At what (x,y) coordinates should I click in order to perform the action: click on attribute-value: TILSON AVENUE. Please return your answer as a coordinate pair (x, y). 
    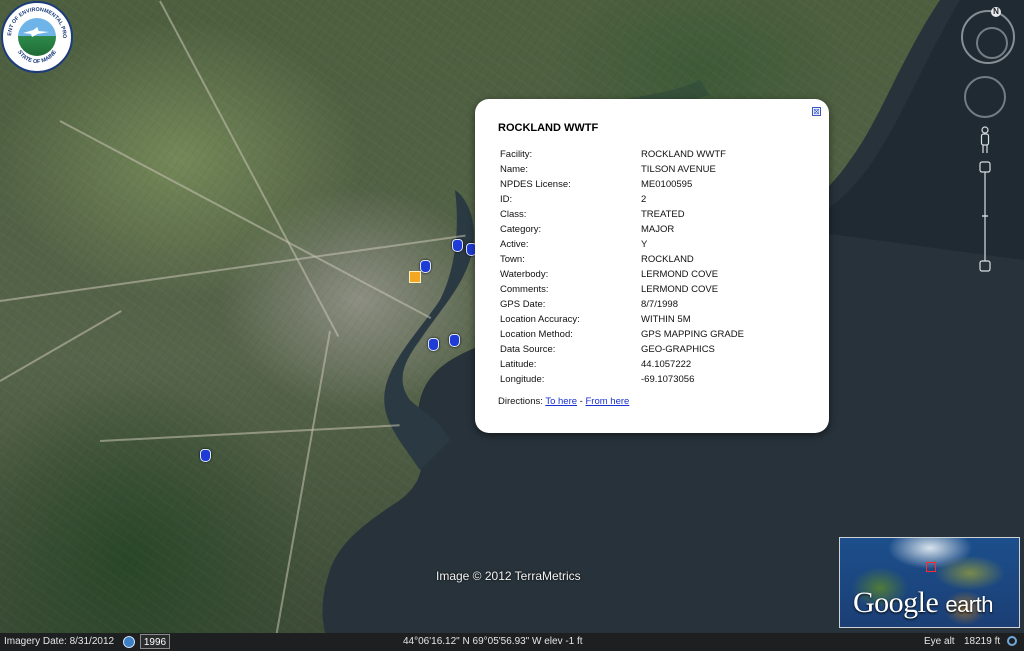
    Looking at the image, I should click on (678, 169).